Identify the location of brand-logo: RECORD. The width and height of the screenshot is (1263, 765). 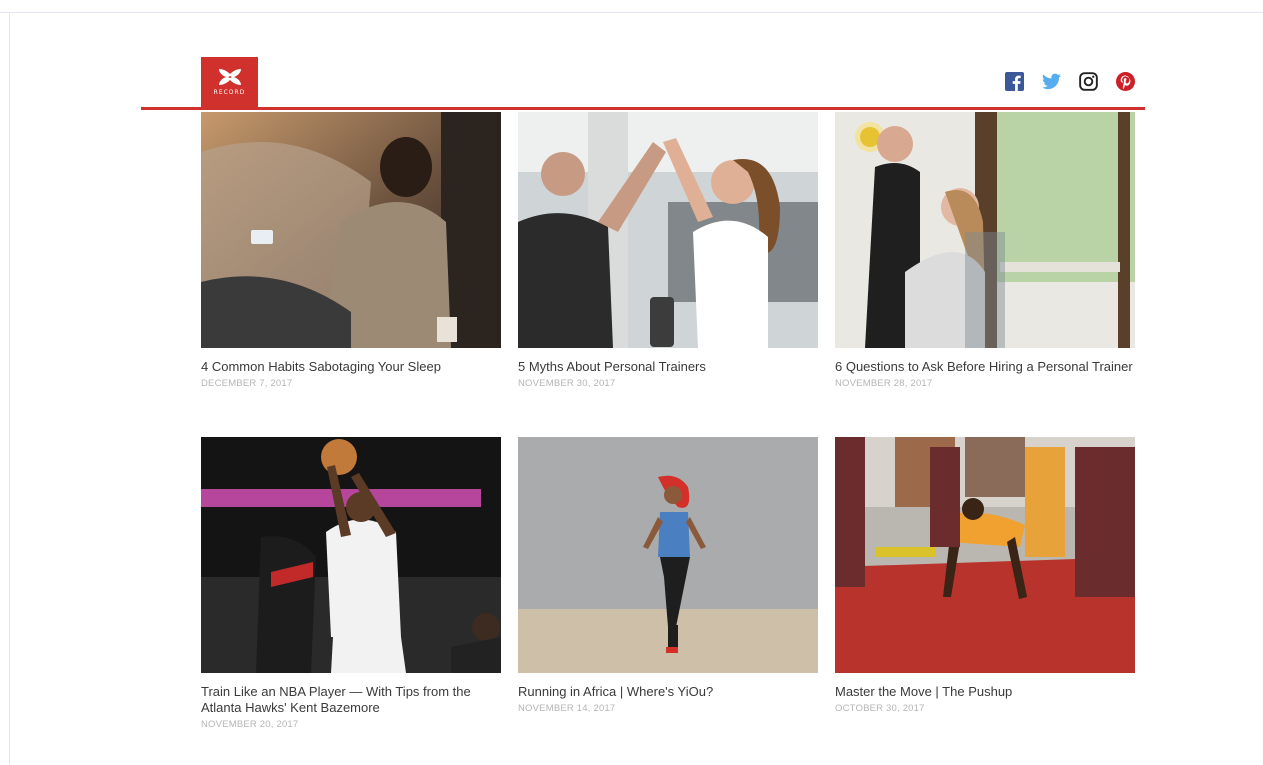
(229, 82).